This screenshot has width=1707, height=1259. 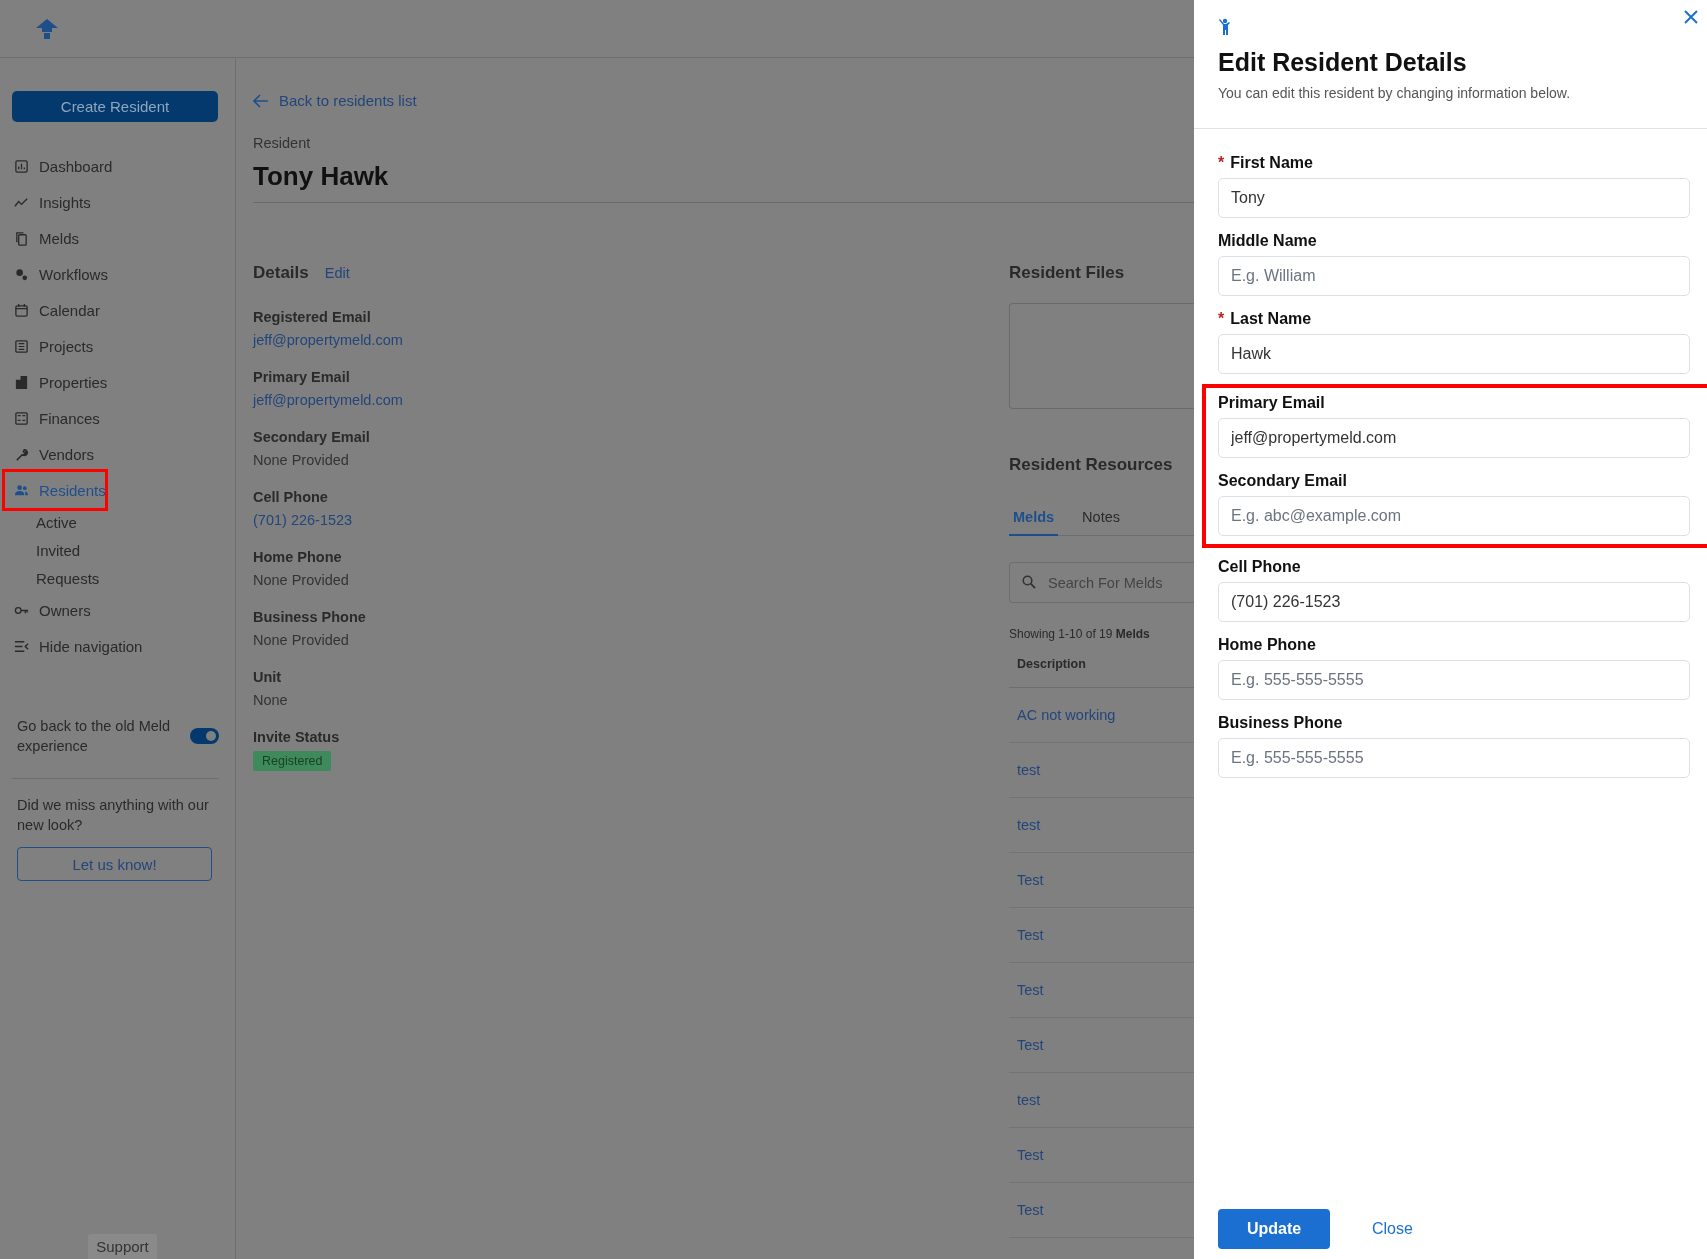 What do you see at coordinates (47, 28) in the screenshot?
I see `logo-icon` at bounding box center [47, 28].